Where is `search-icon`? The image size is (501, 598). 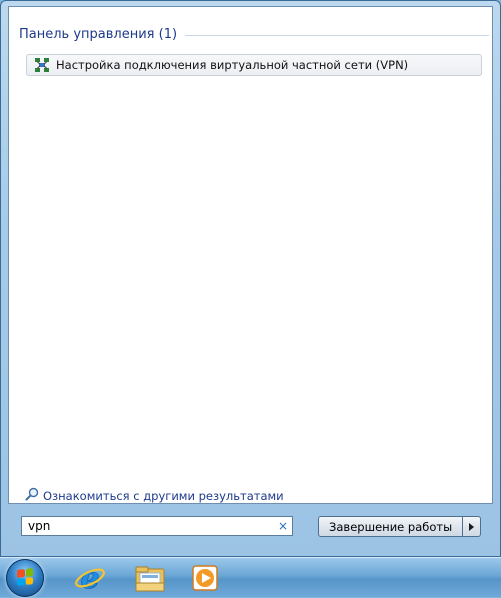
search-icon is located at coordinates (32, 495).